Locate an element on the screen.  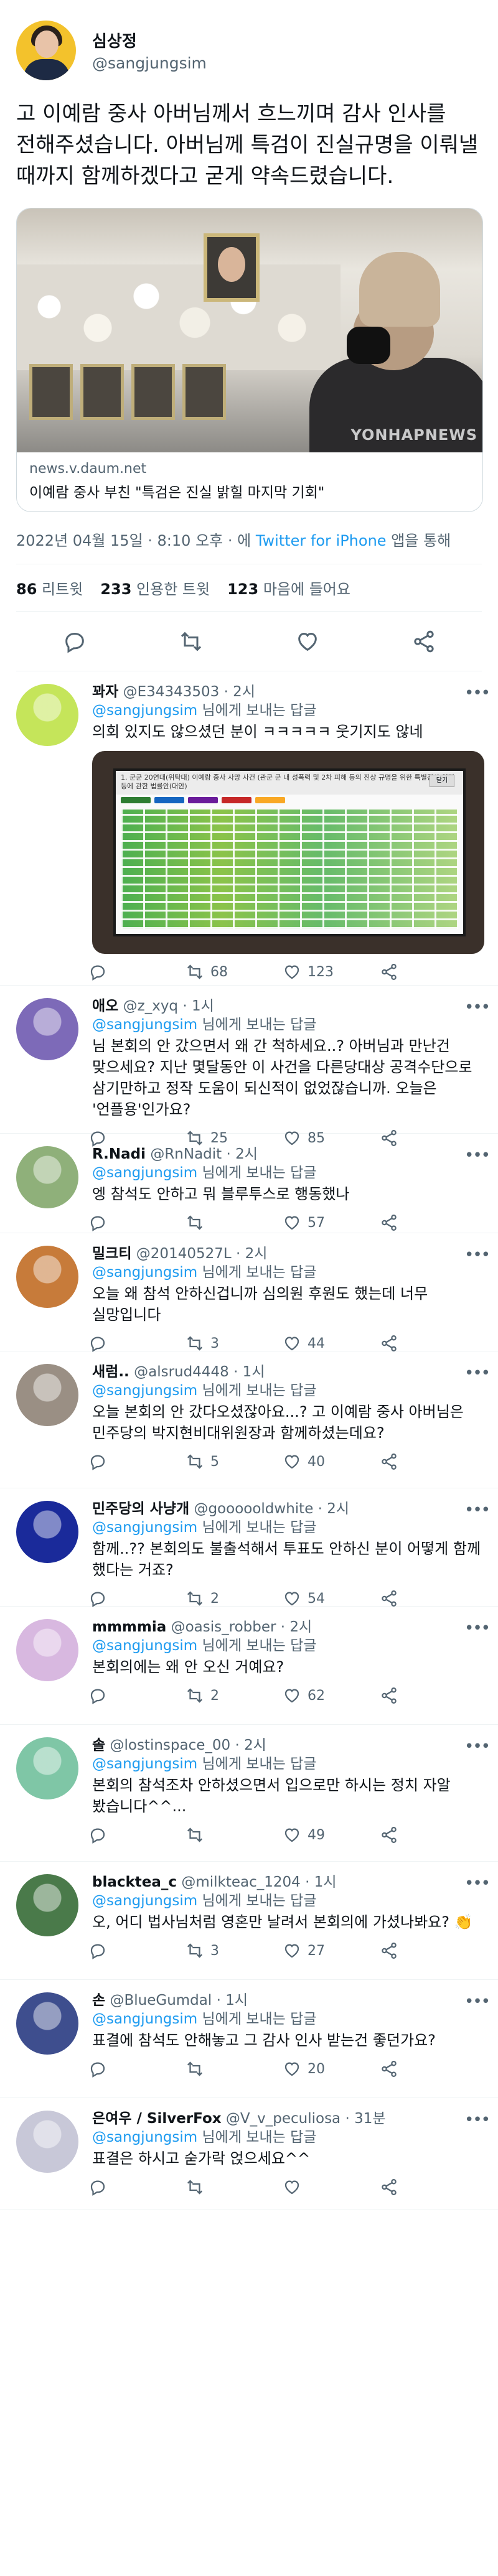
reply-author-name: R.Nadi is located at coordinates (119, 1154).